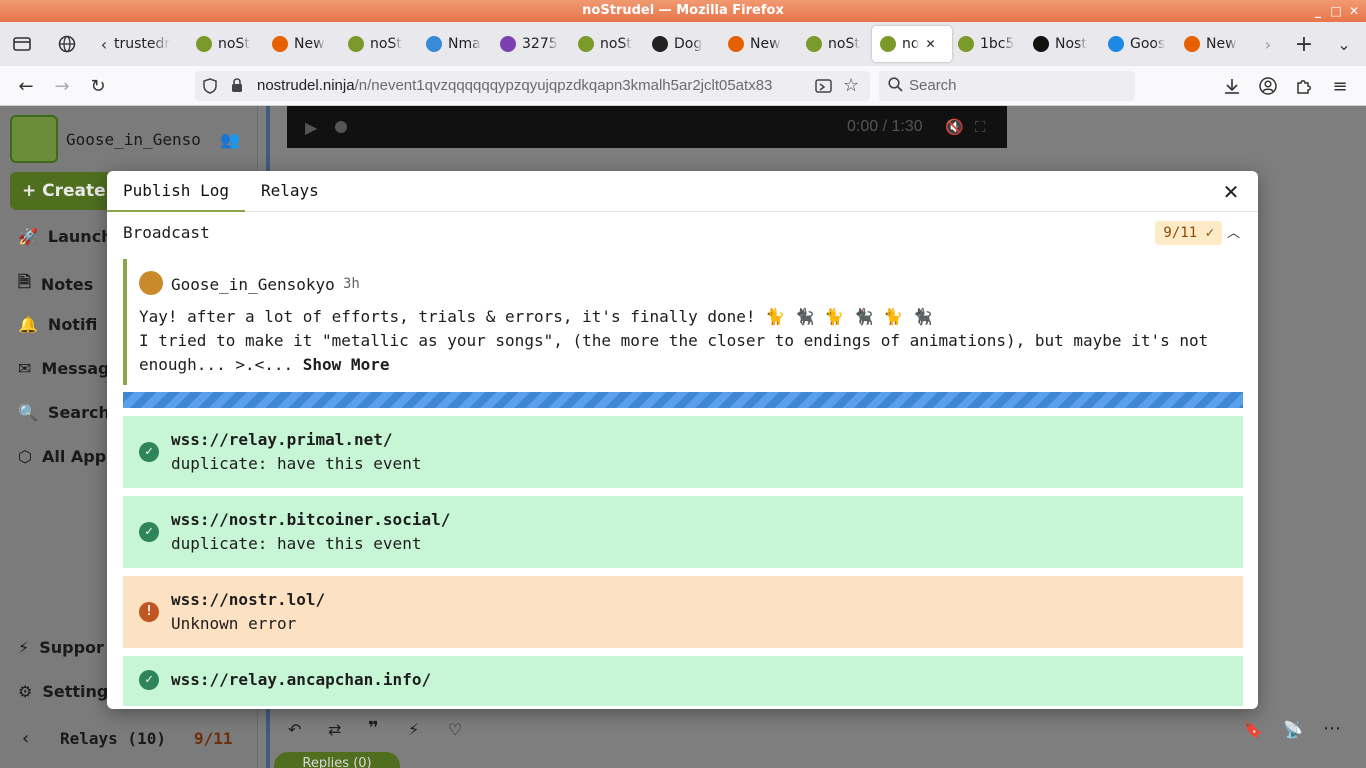  I want to click on extensions-icon, so click(1304, 86).